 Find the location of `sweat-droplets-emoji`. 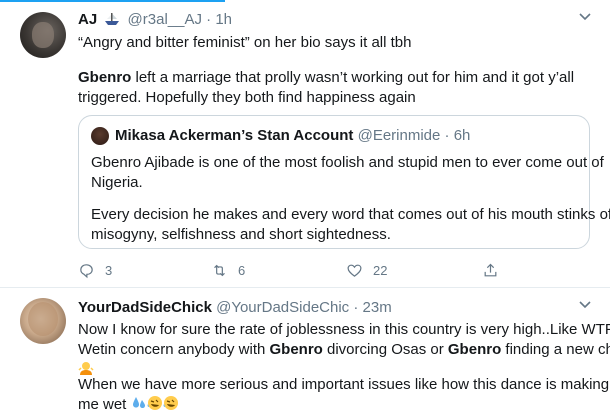

sweat-droplets-emoji is located at coordinates (139, 403).